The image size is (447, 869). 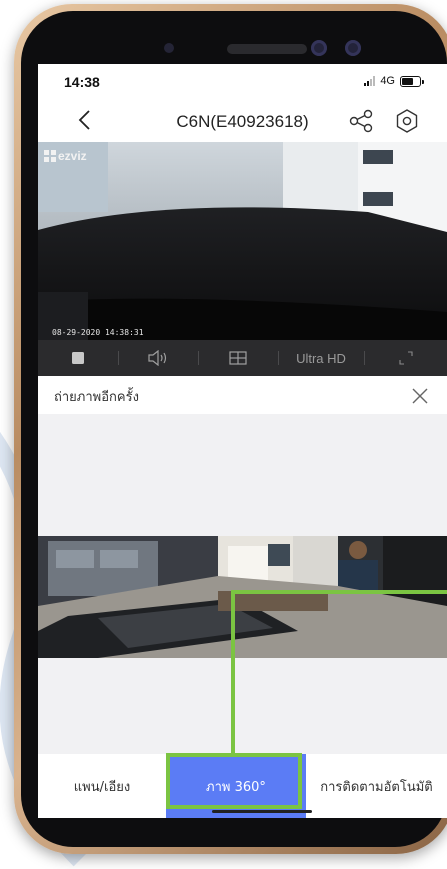 I want to click on panorama-photo, so click(x=242, y=597).